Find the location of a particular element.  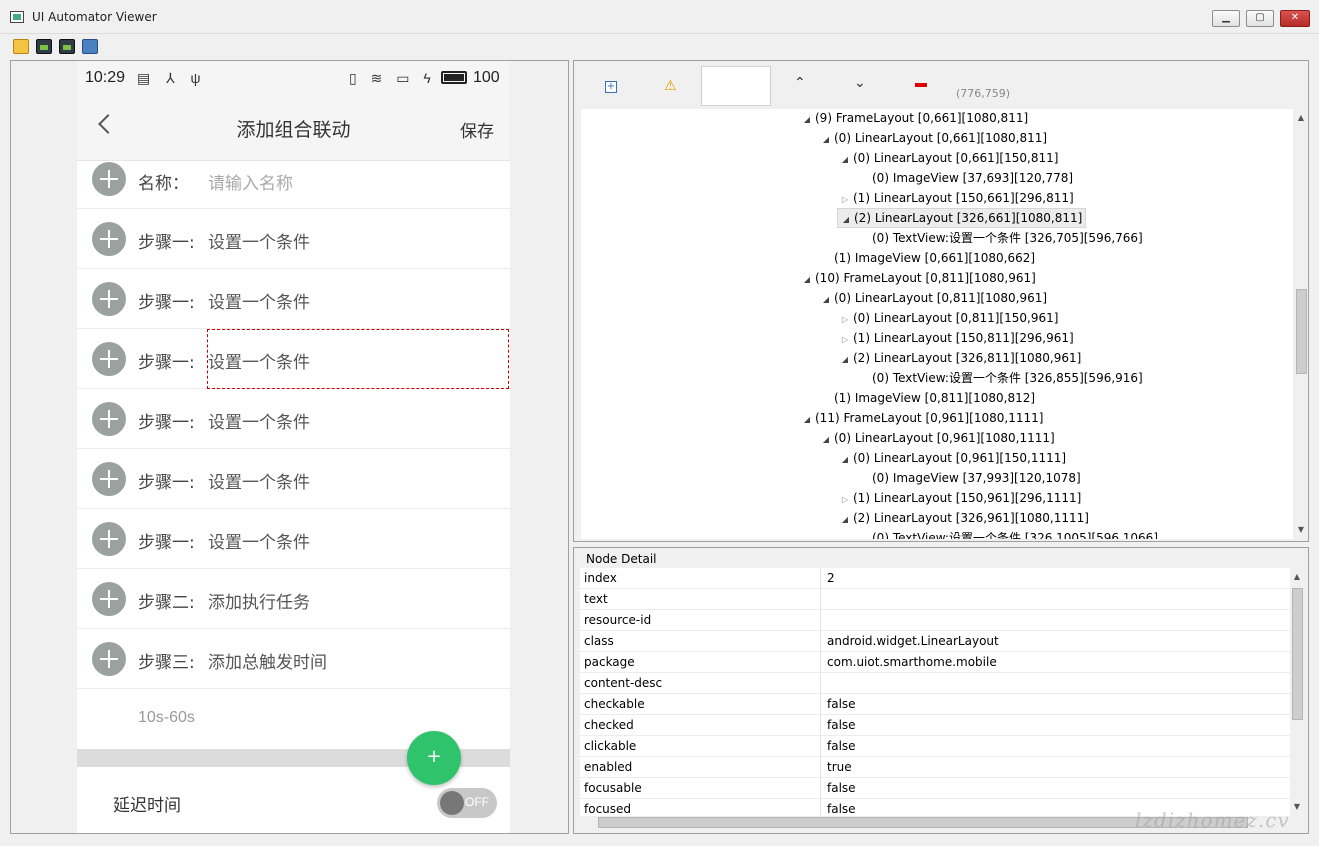

tree-node: ▷ (1) LinearLayout [150,811][296,961] is located at coordinates (955, 338).